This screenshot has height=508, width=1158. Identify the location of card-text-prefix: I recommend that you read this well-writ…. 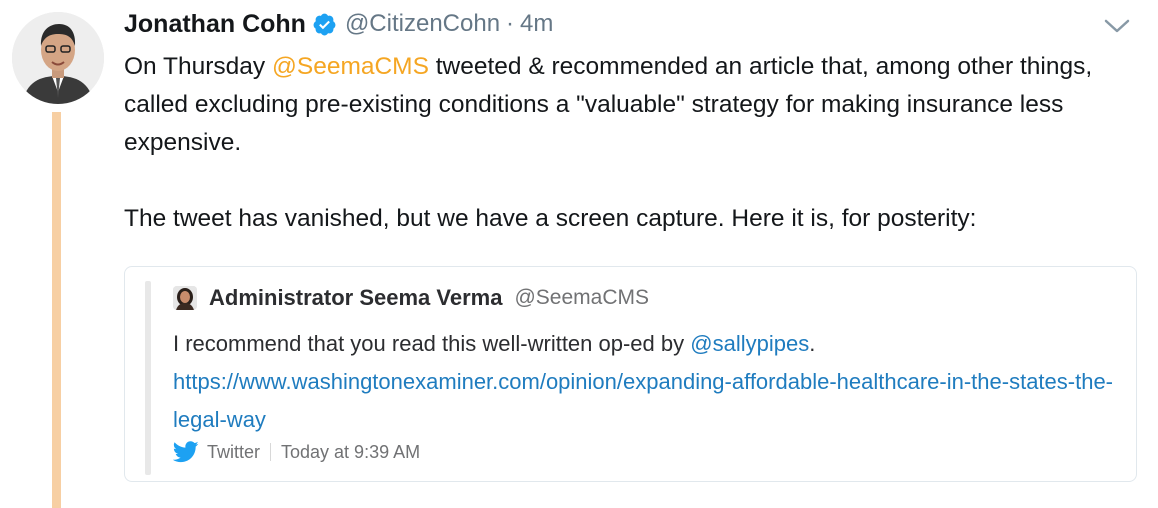
(432, 343).